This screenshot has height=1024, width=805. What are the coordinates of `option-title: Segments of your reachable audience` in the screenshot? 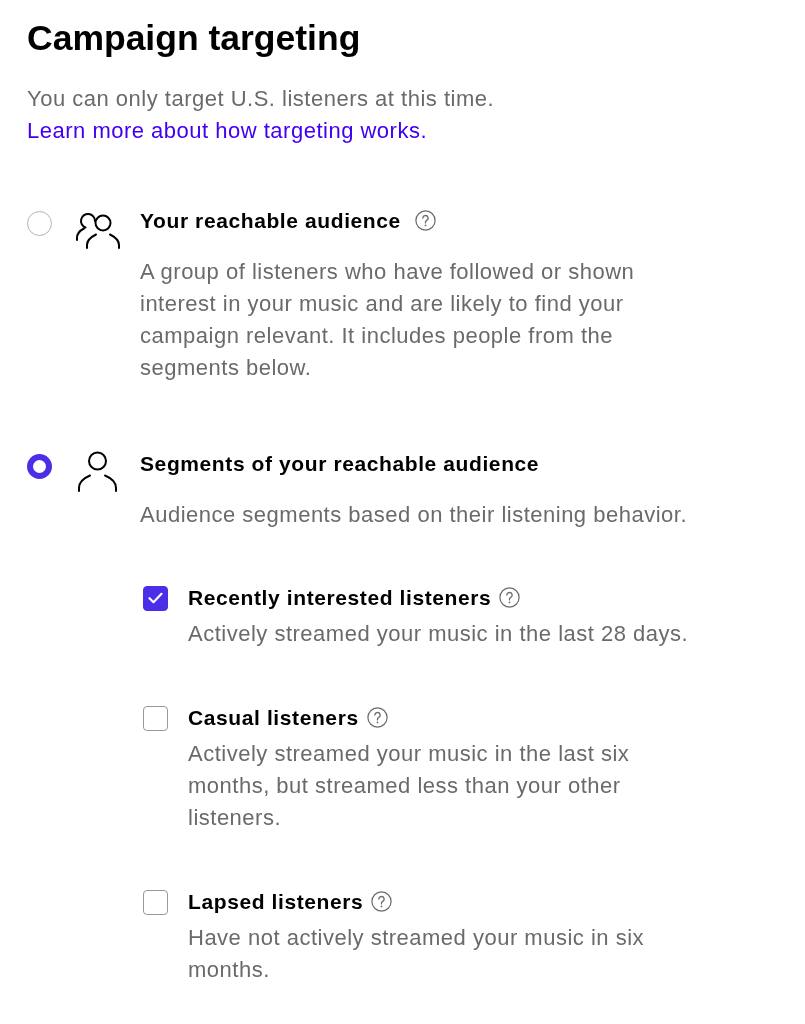 It's located at (340, 463).